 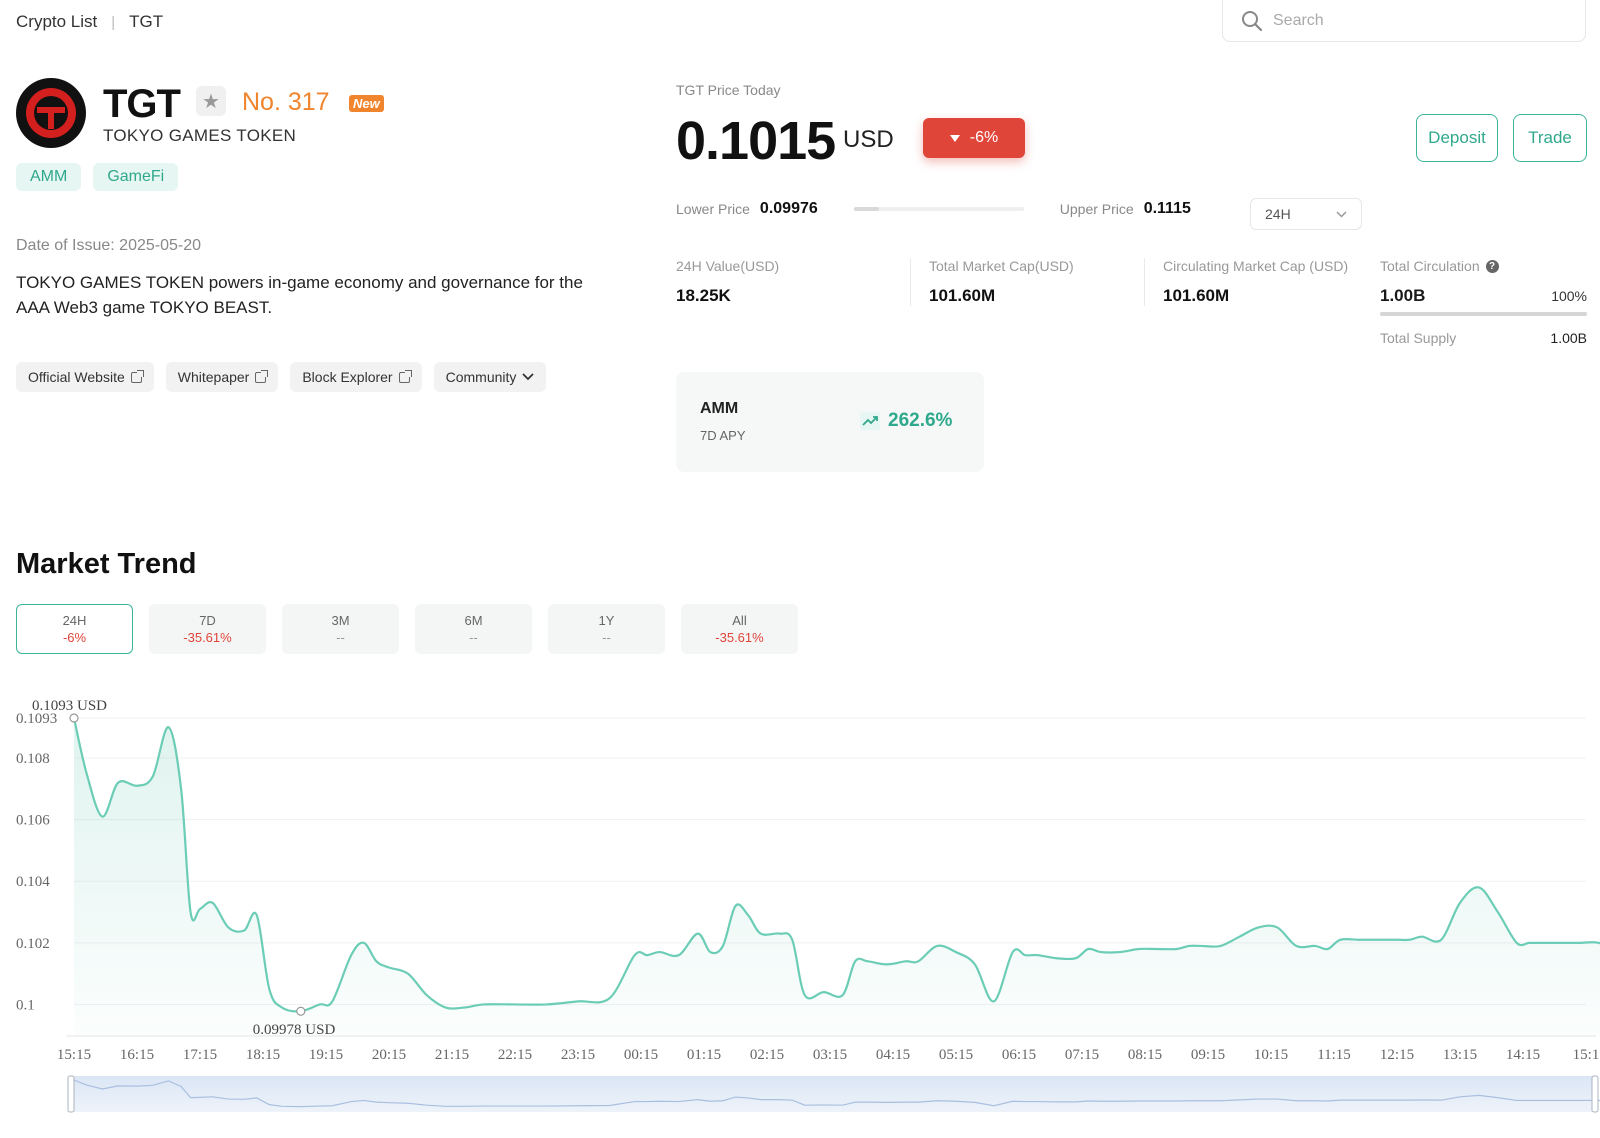 I want to click on x-tick-label: 05:15, so click(x=956, y=1055).